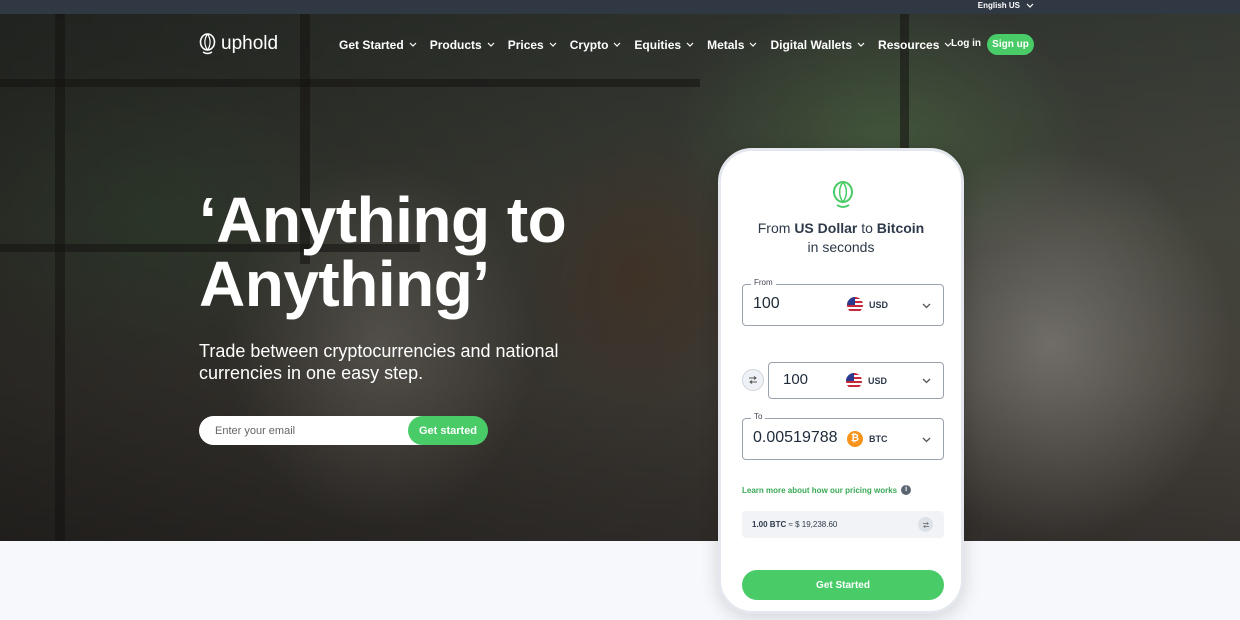  I want to click on email-signup-form: Get started, so click(343, 430).